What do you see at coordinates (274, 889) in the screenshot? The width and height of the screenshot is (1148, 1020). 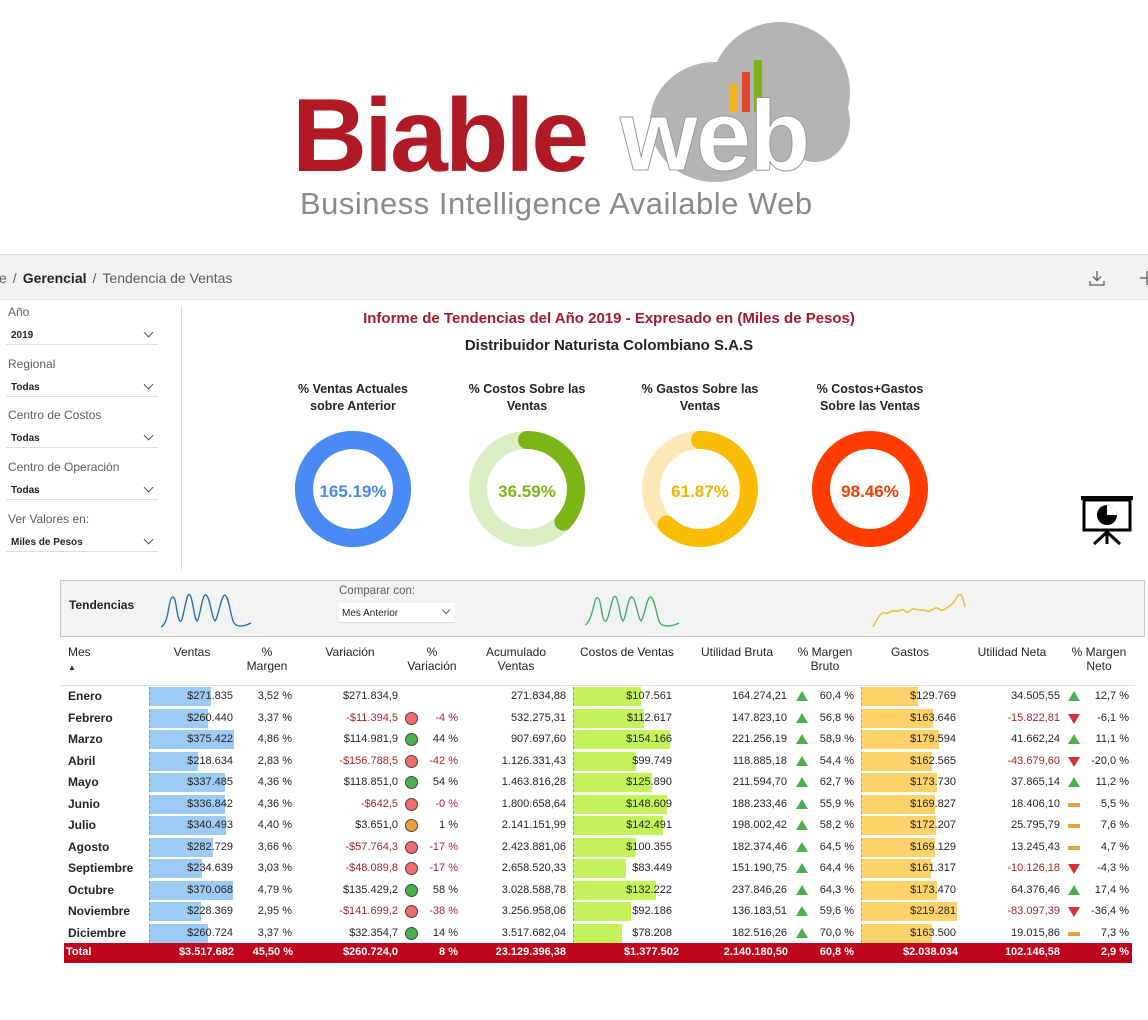 I see `cell-margen: 4,79 %` at bounding box center [274, 889].